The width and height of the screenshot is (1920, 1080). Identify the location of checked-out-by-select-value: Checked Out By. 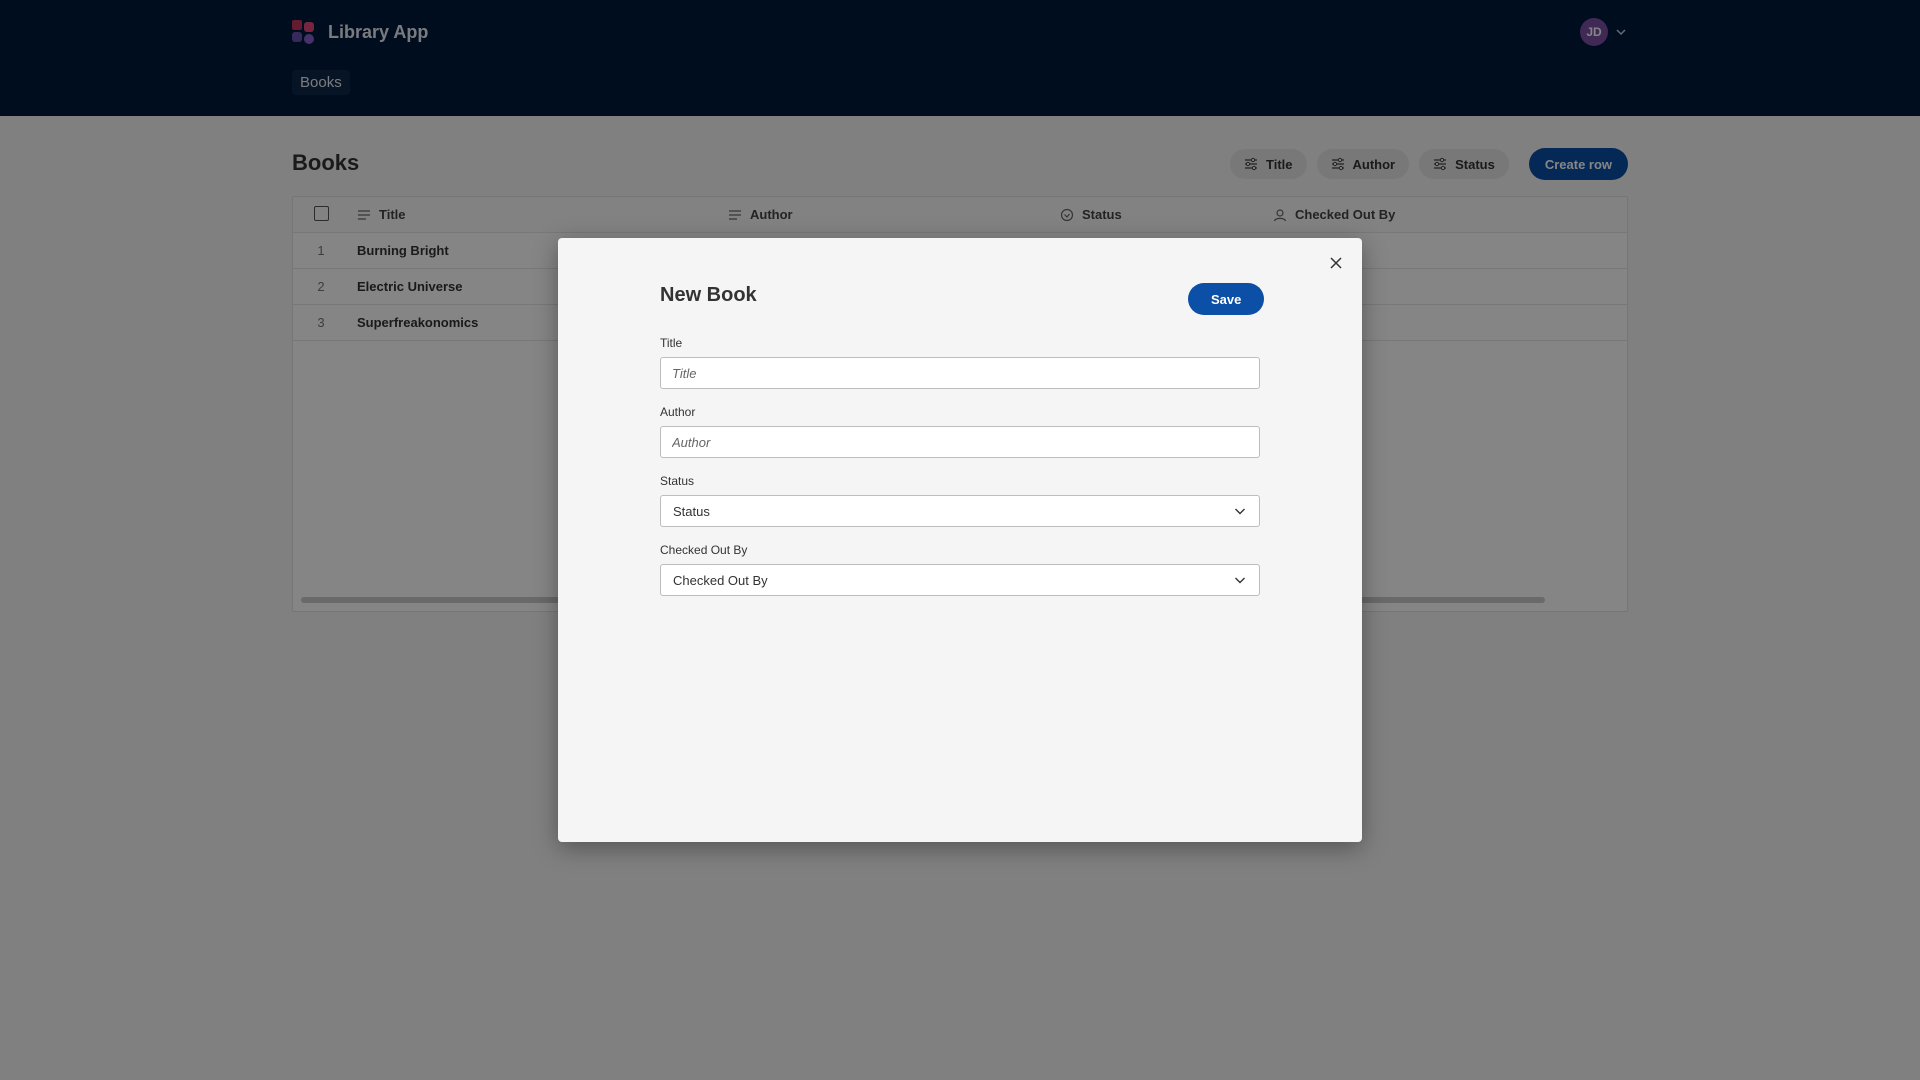
(720, 580).